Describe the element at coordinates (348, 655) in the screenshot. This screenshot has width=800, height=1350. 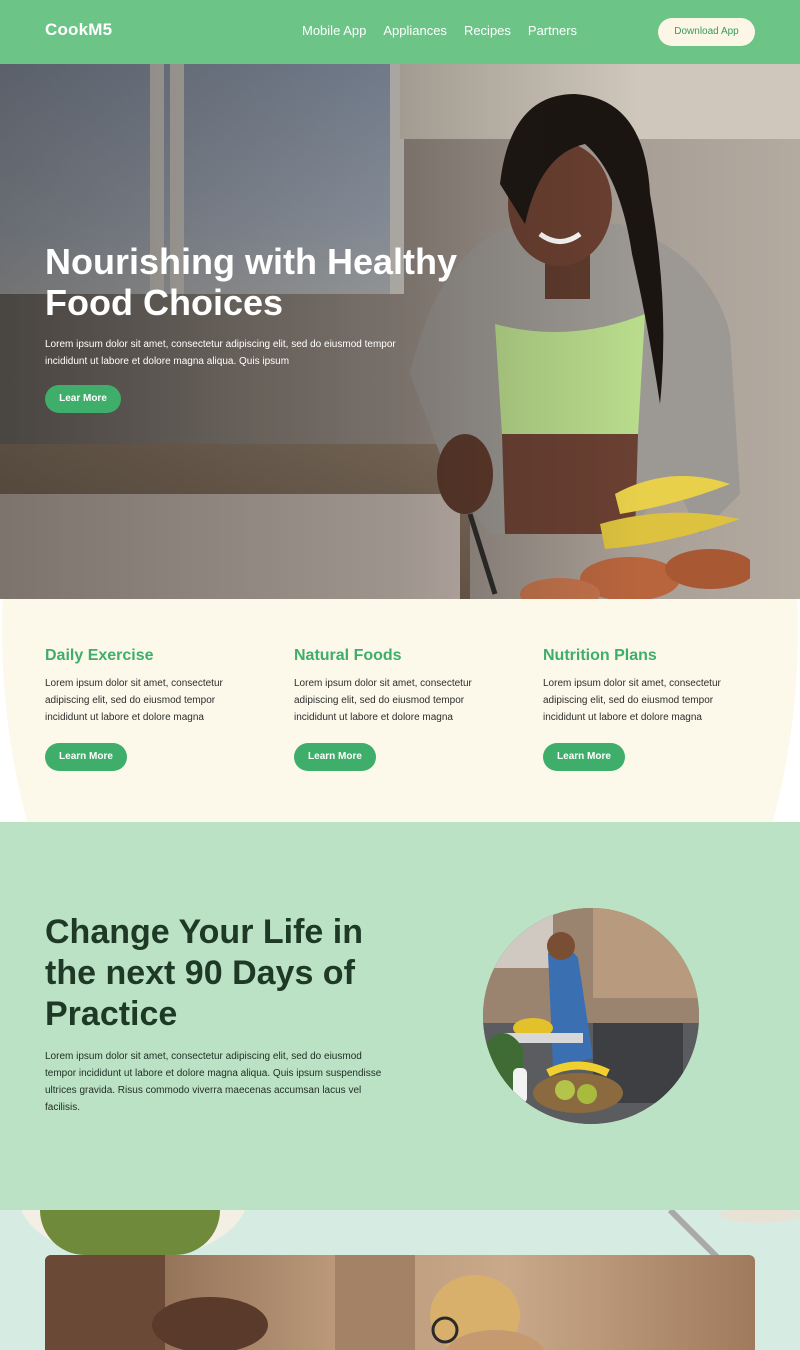
I see `feature-title: Natural Foods` at that location.